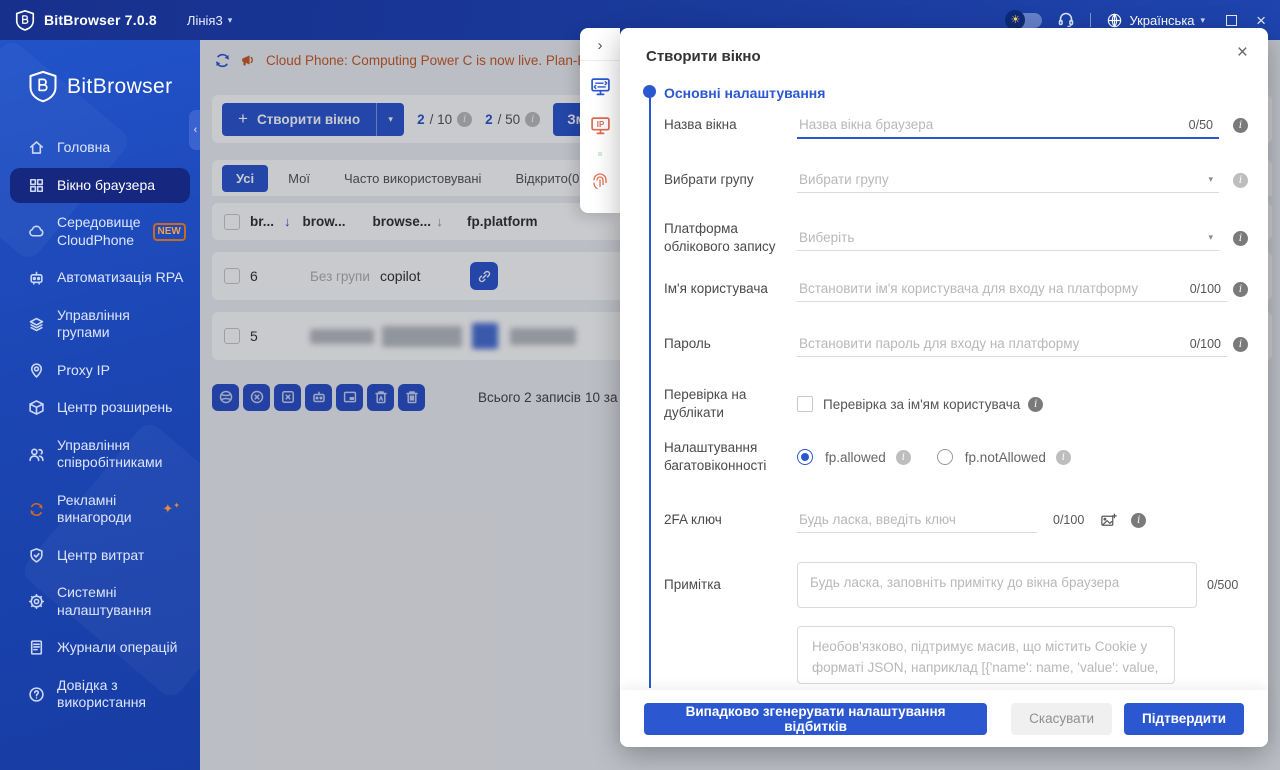 This screenshot has height=770, width=1280. What do you see at coordinates (36, 370) in the screenshot?
I see `location-pin-icon` at bounding box center [36, 370].